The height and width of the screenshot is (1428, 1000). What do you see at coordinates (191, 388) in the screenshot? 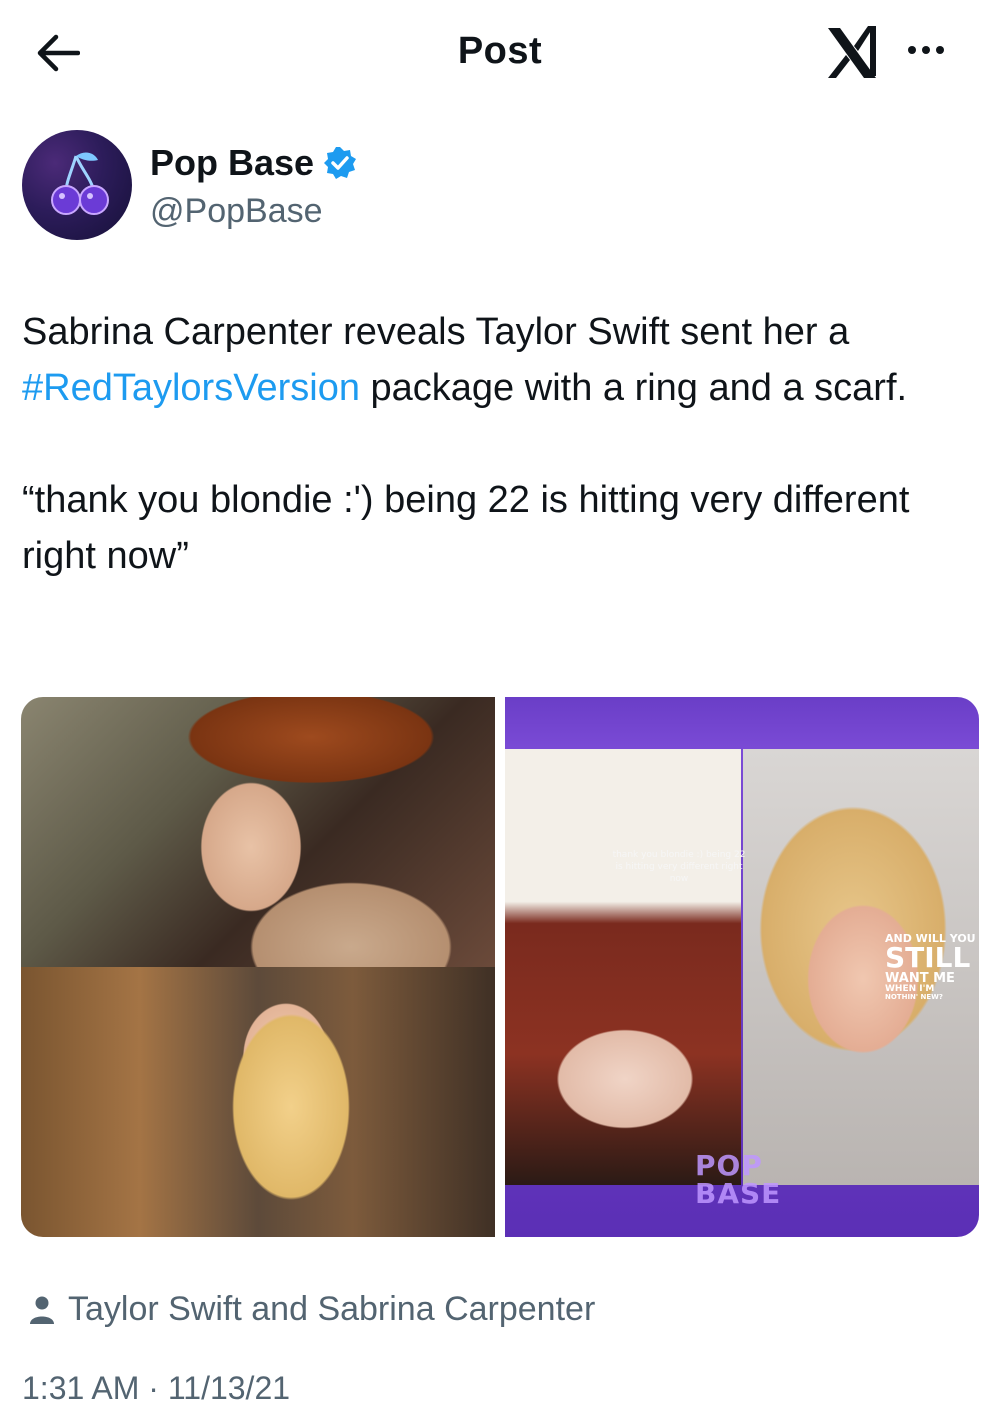
I see `hashtag-link: #RedTaylorsVersion` at bounding box center [191, 388].